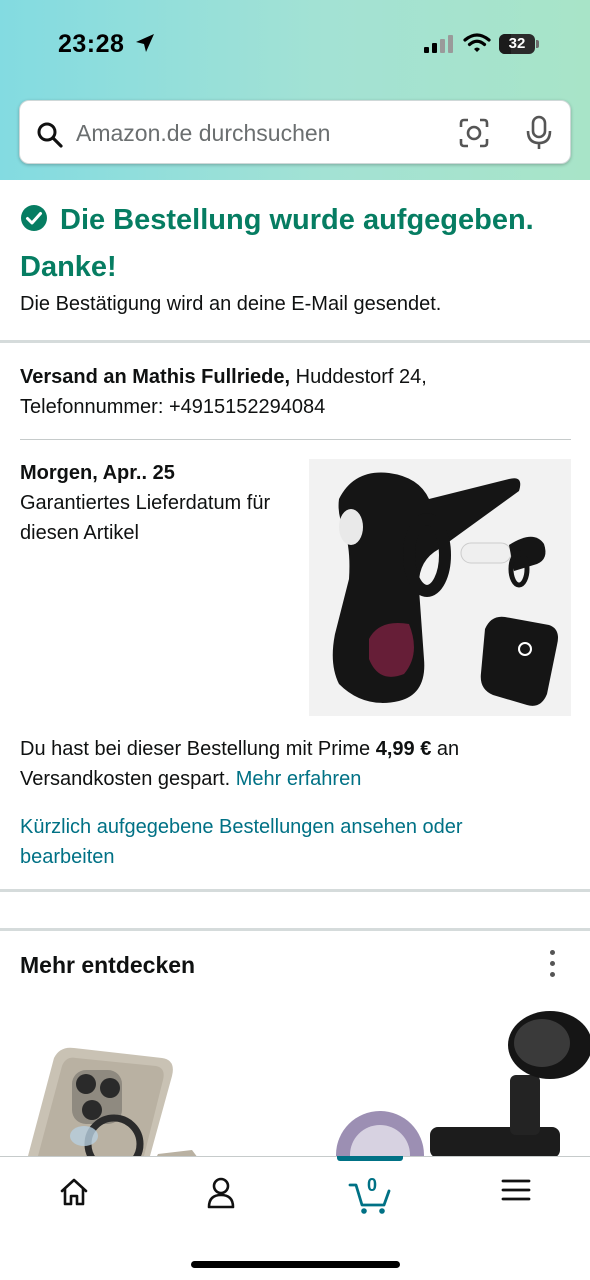 The width and height of the screenshot is (590, 1280). Describe the element at coordinates (477, 45) in the screenshot. I see `wifi-icon` at that location.